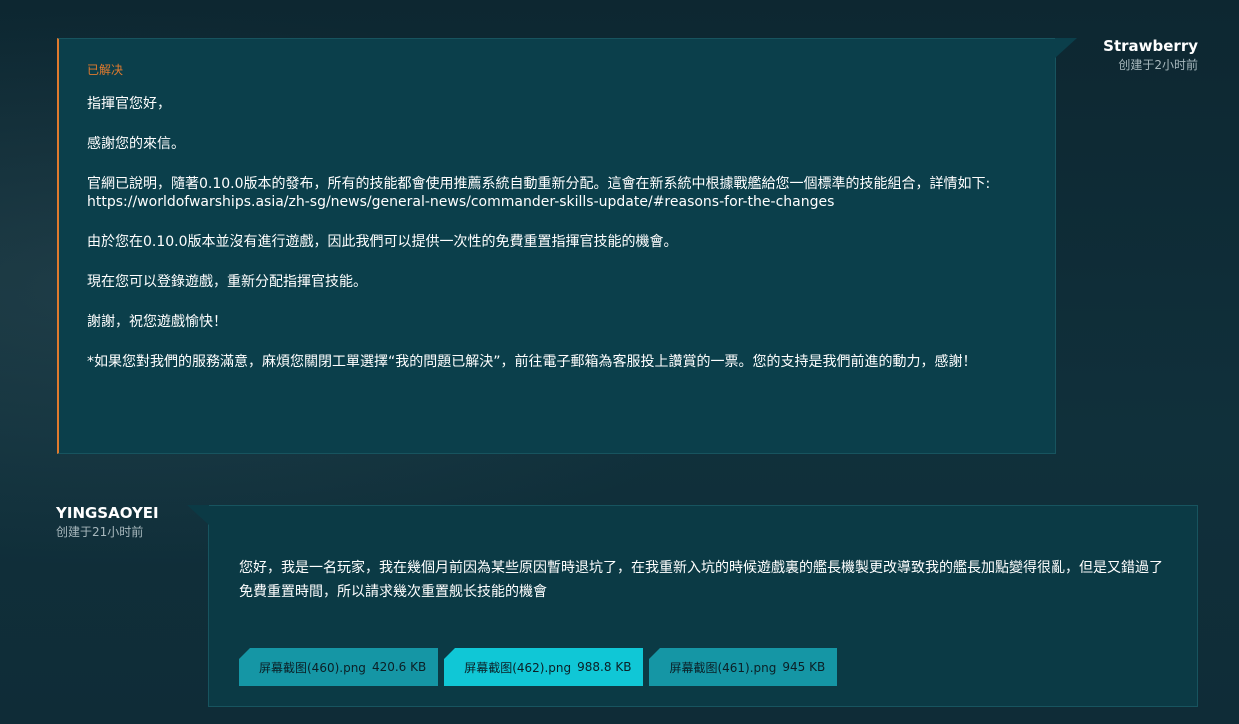 Image resolution: width=1239 pixels, height=724 pixels. Describe the element at coordinates (227, 282) in the screenshot. I see `reply-instruction: 現在您可以登錄遊戲，重新分配指揮官技能。` at that location.